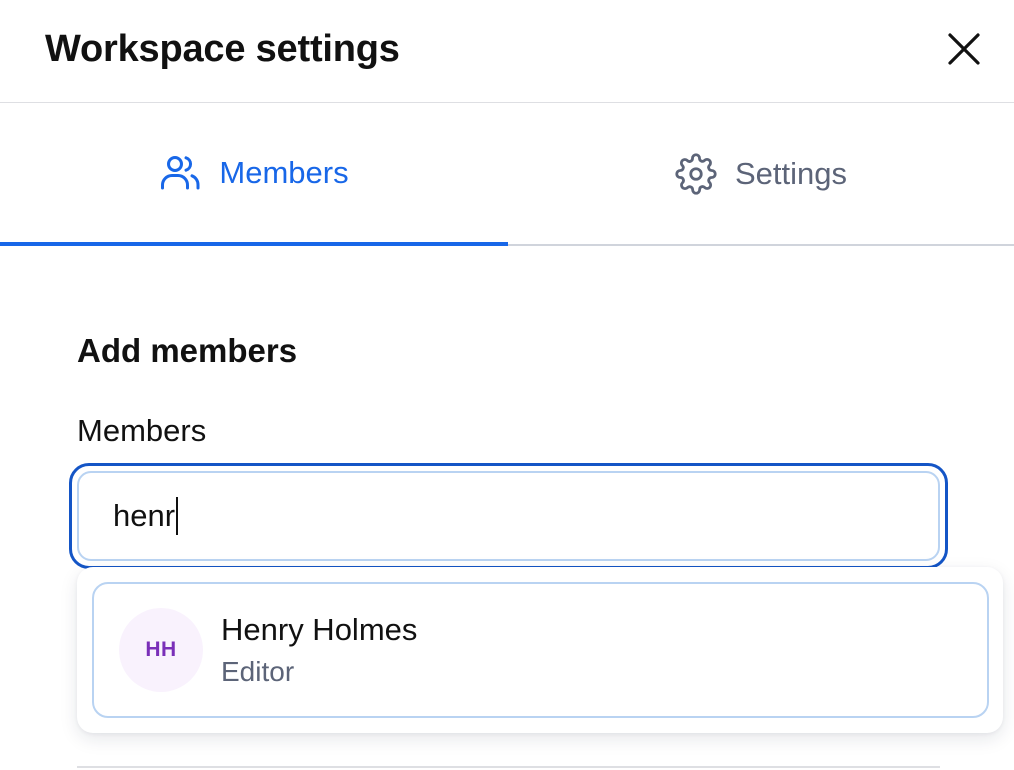 This screenshot has height=770, width=1014. Describe the element at coordinates (144, 515) in the screenshot. I see `members-input-value: henr` at that location.